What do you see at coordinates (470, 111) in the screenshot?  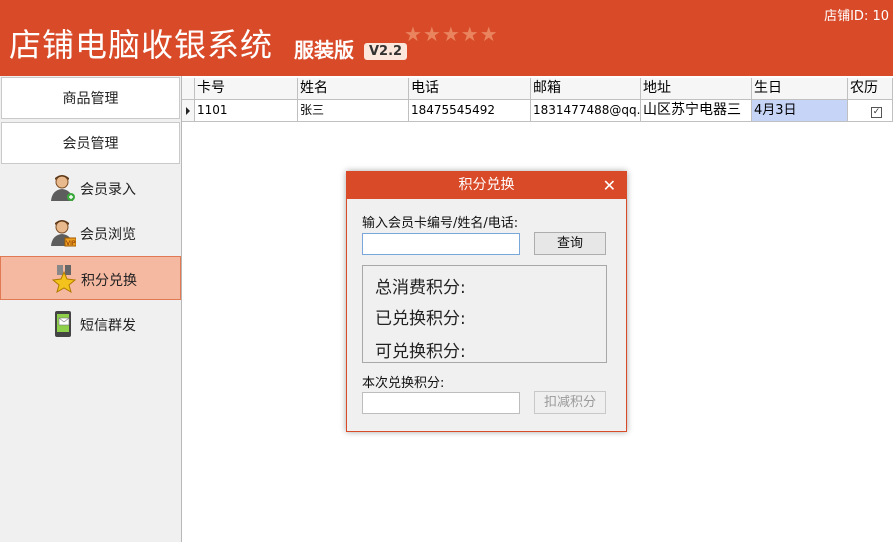 I see `cell-phone: 18475545492` at bounding box center [470, 111].